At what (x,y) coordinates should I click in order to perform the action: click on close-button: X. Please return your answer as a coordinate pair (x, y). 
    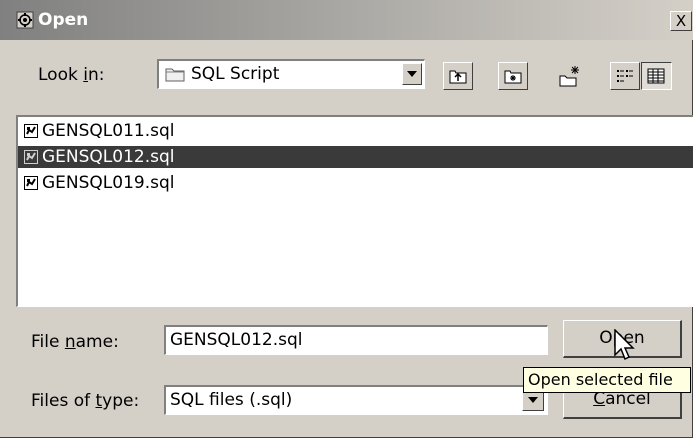
    Looking at the image, I should click on (681, 21).